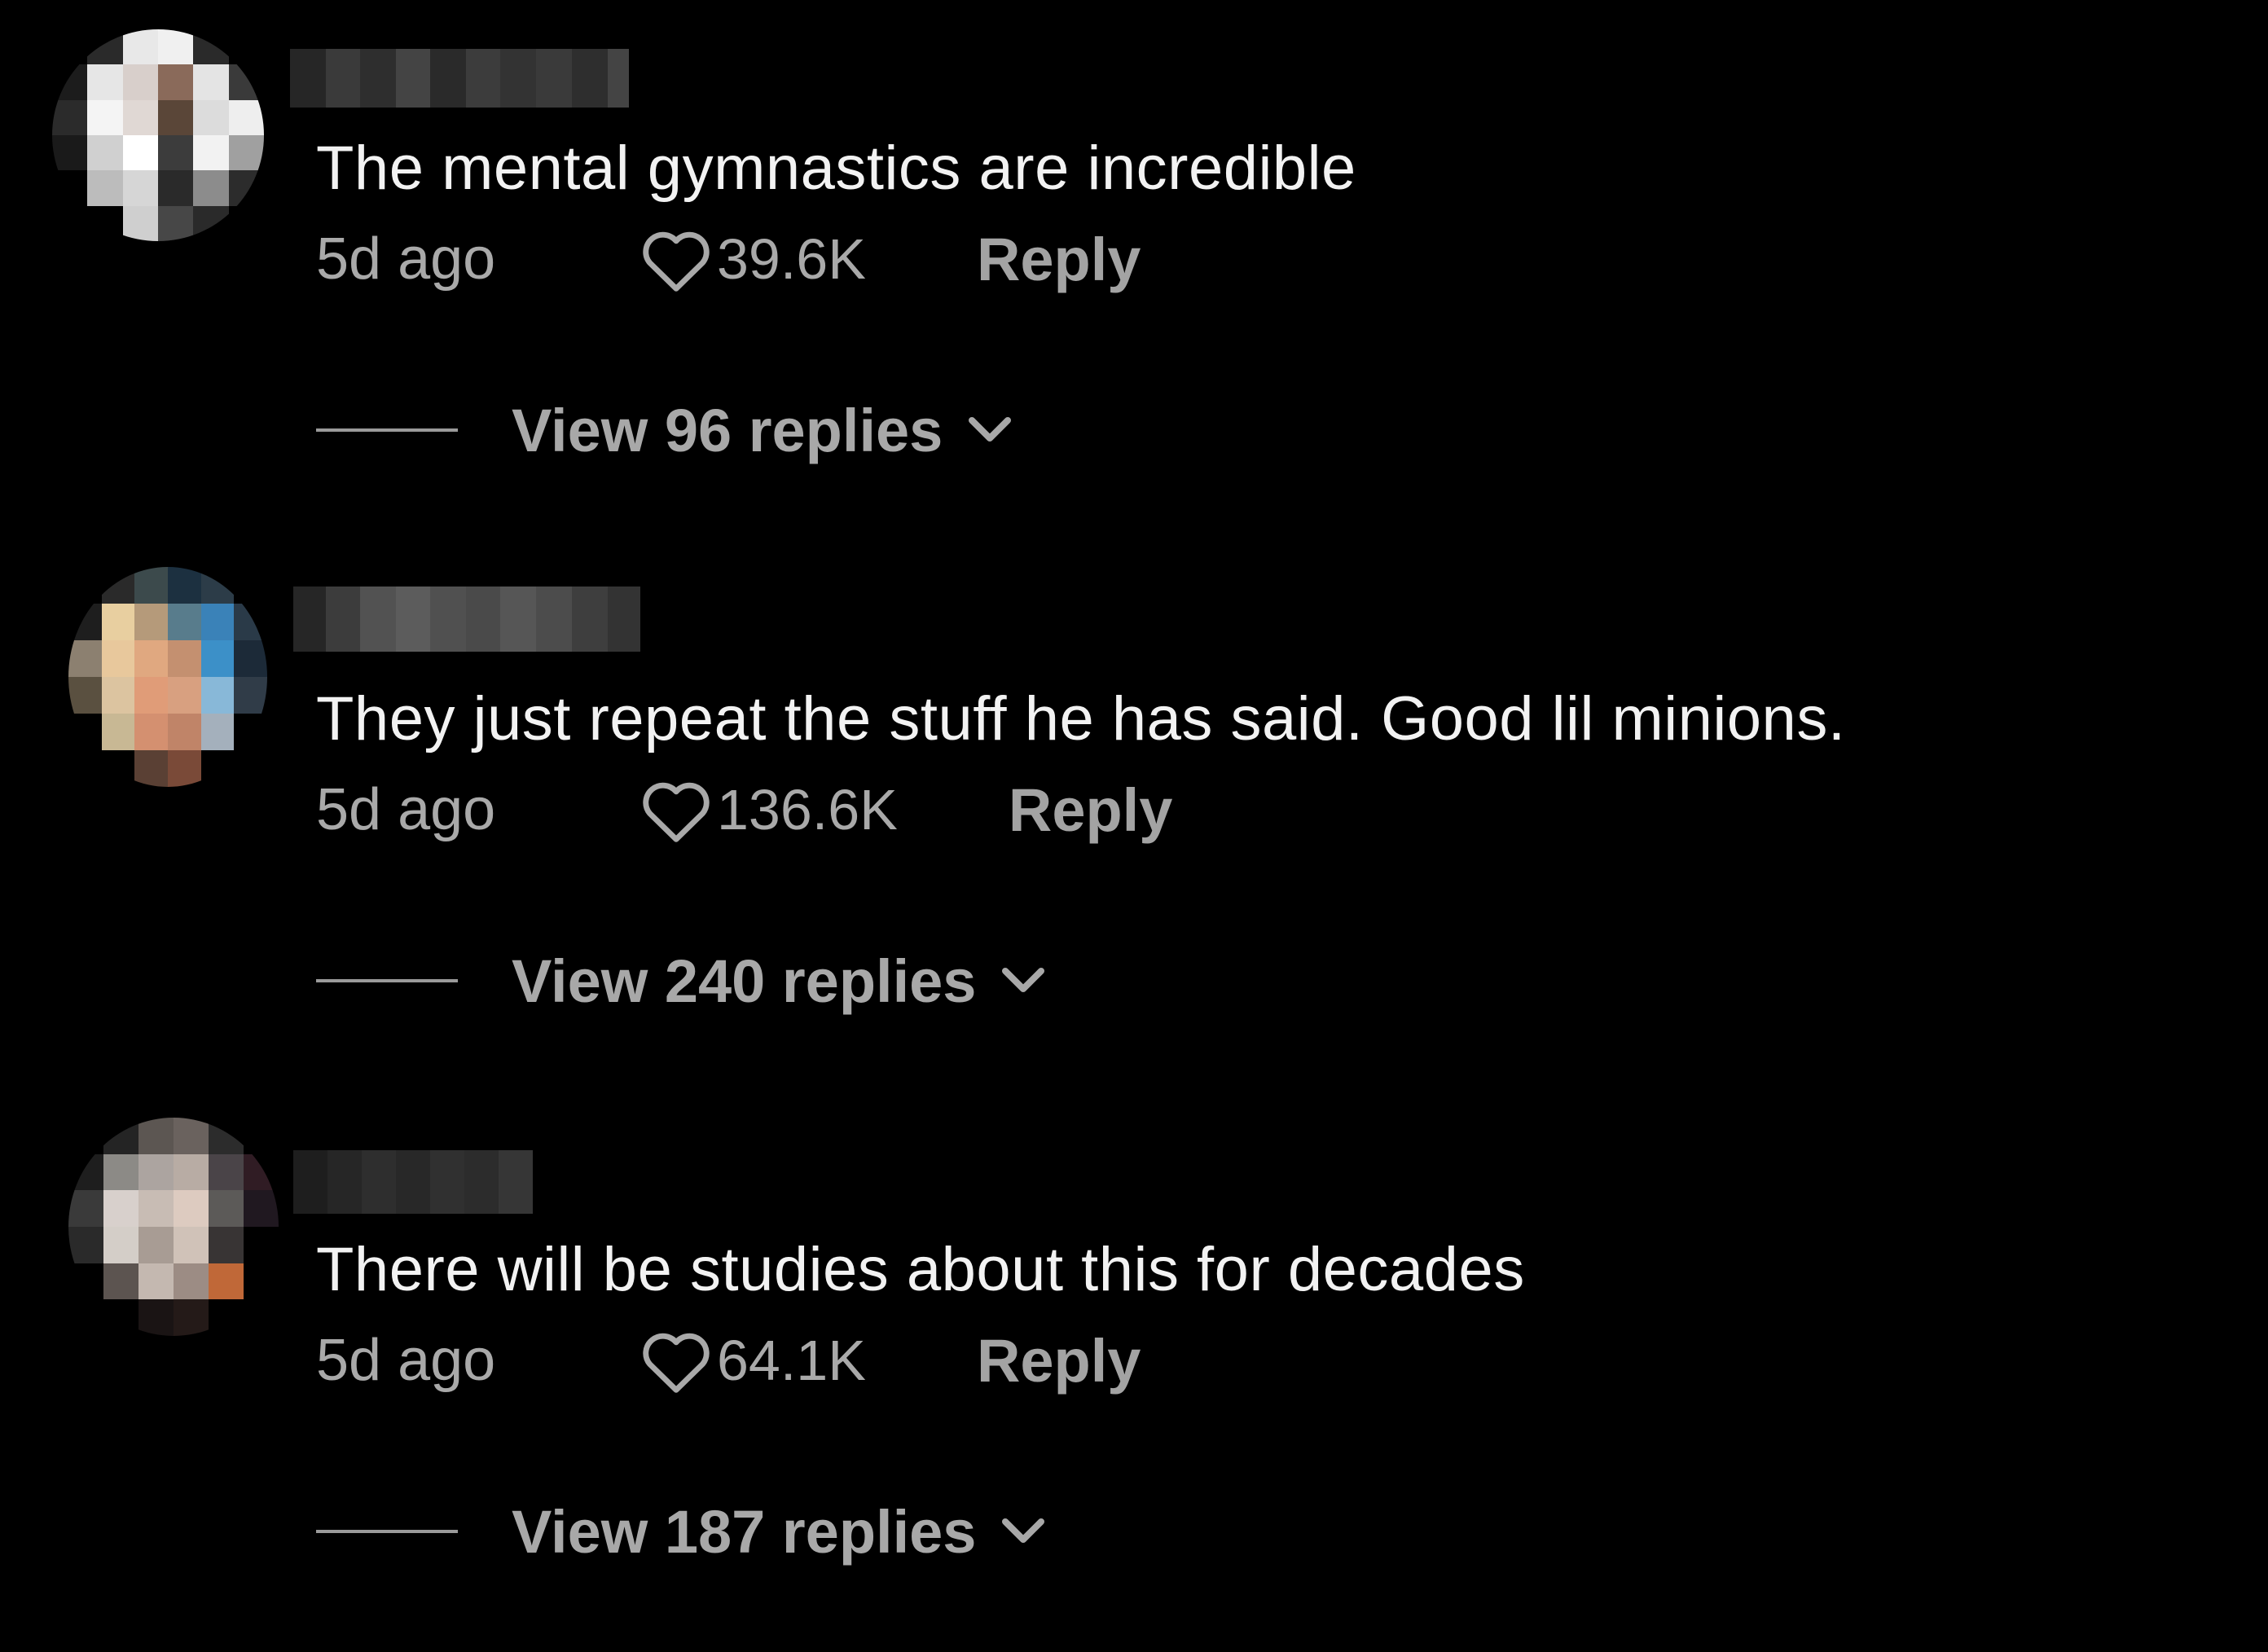 The width and height of the screenshot is (2268, 1652). What do you see at coordinates (807, 809) in the screenshot?
I see `like-count: 136.6K` at bounding box center [807, 809].